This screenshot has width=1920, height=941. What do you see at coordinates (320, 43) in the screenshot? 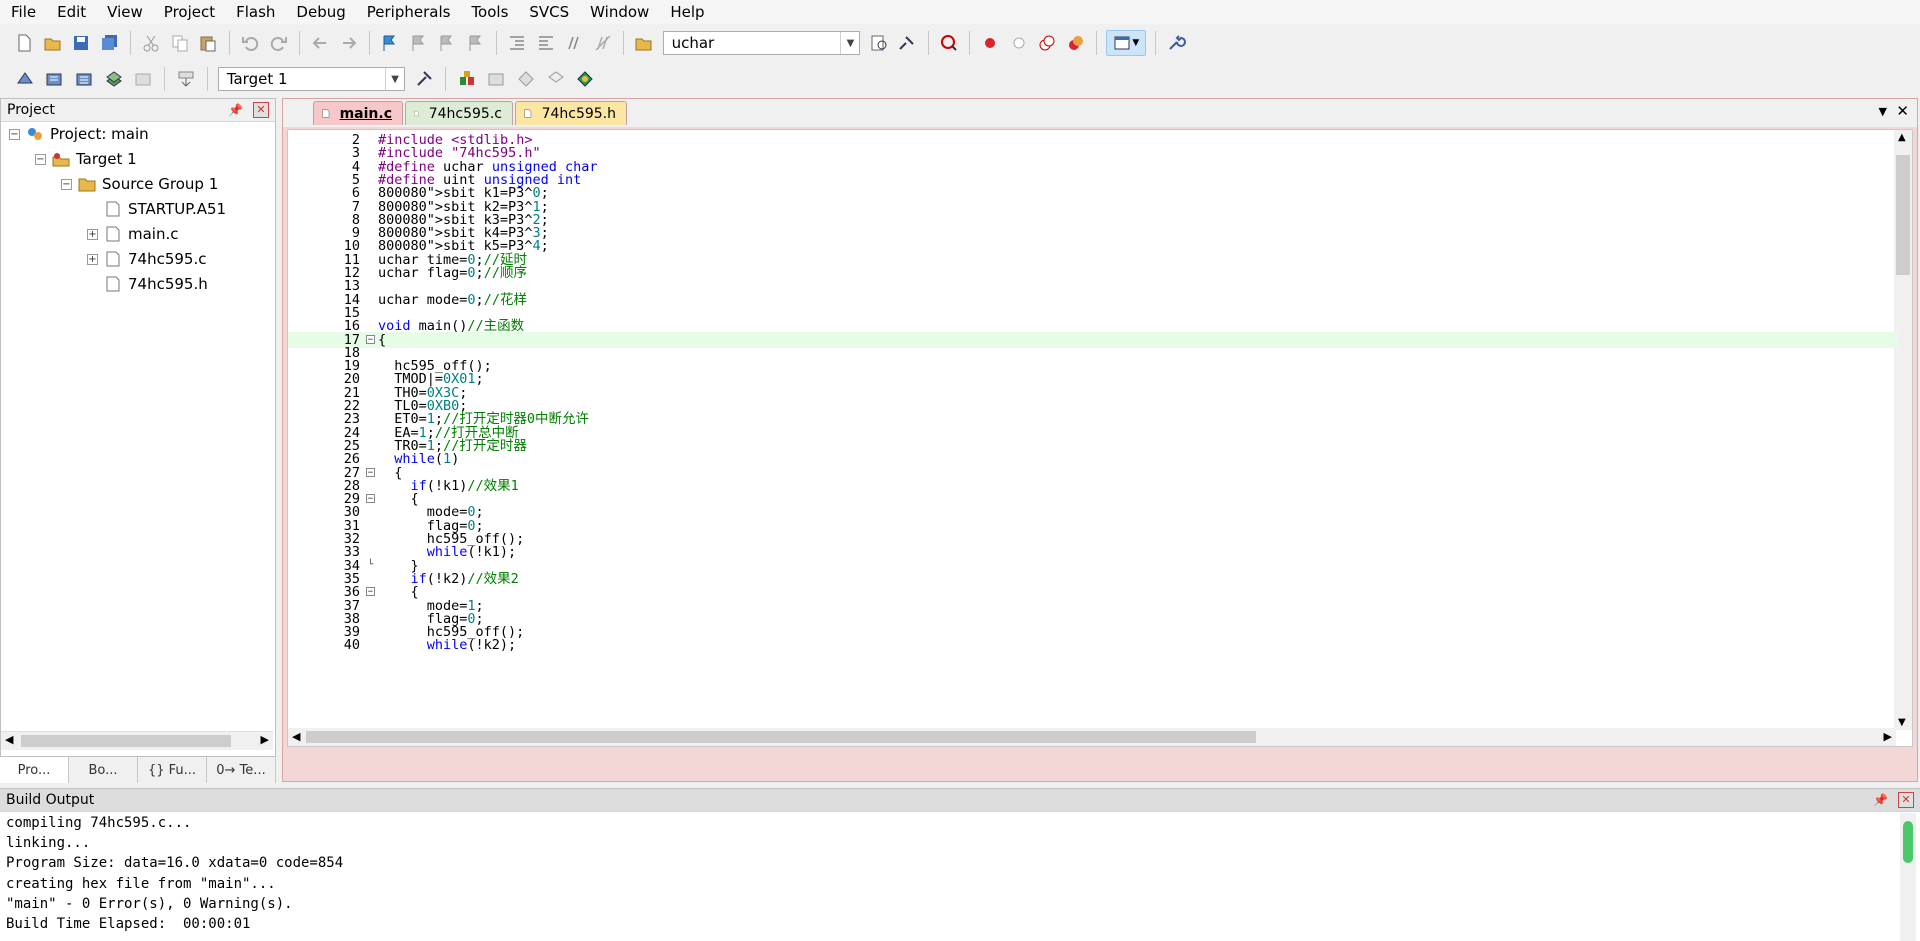
I see `navigate-back-icon` at bounding box center [320, 43].